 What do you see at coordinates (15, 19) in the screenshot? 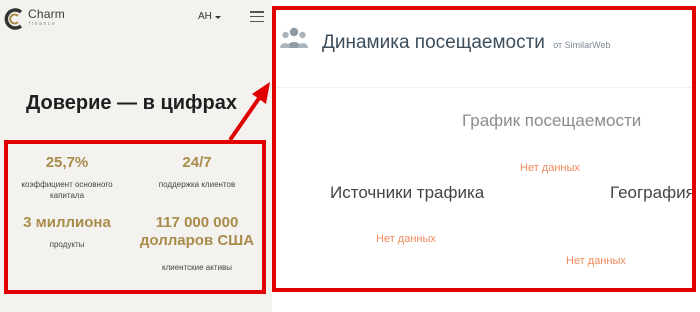
I see `charm-logo-icon` at bounding box center [15, 19].